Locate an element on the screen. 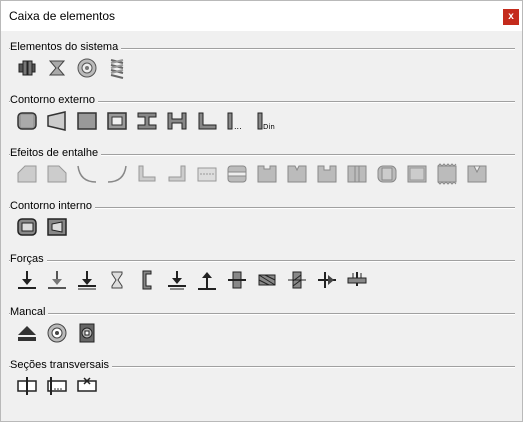 The height and width of the screenshot is (422, 523). undercut-left-icon is located at coordinates (147, 174).